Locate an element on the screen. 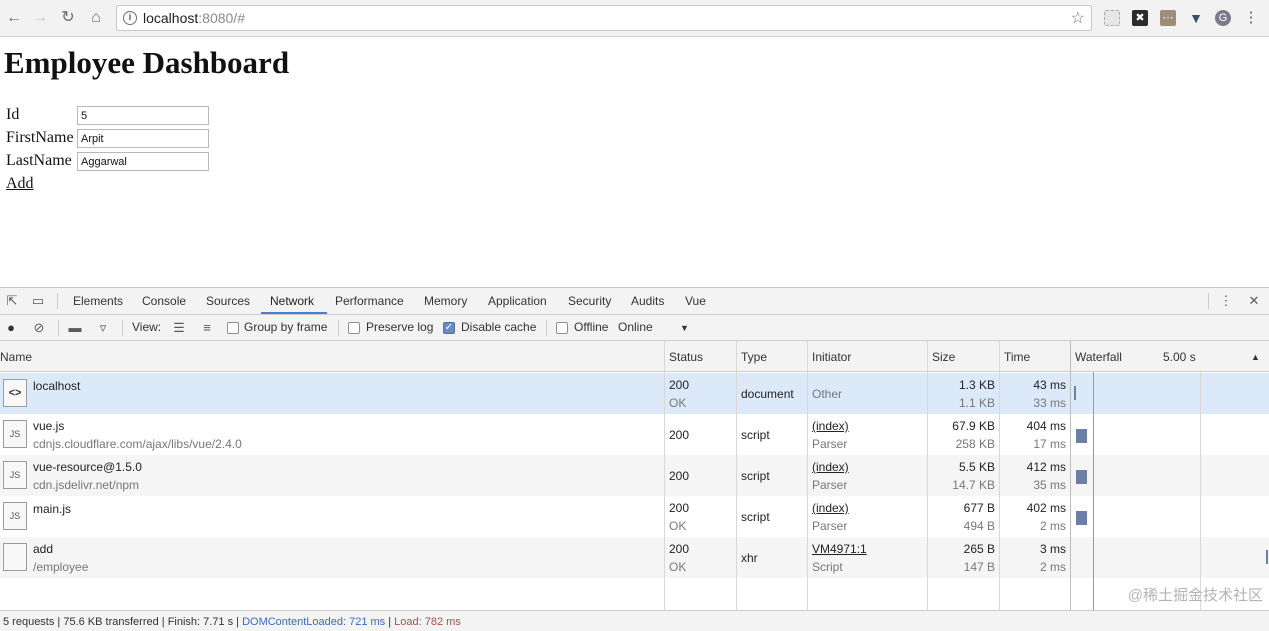 This screenshot has width=1269, height=631. tab-performance: Performance is located at coordinates (369, 301).